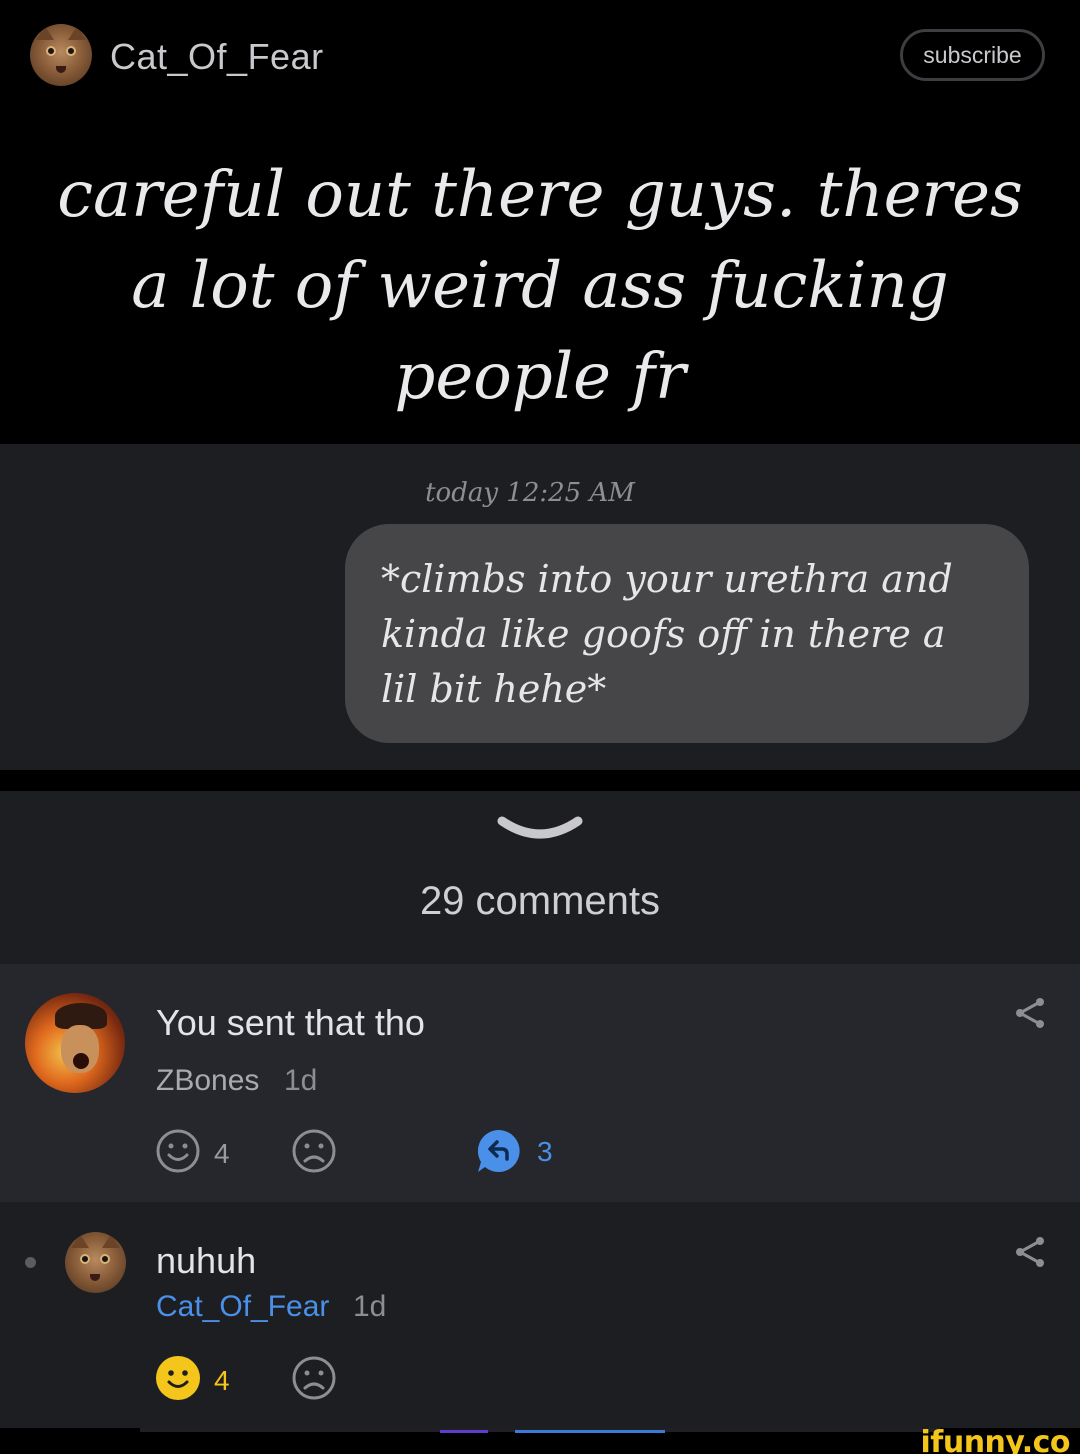 This screenshot has height=1454, width=1080. What do you see at coordinates (217, 57) in the screenshot?
I see `author-username: Cat_Of_Fear` at bounding box center [217, 57].